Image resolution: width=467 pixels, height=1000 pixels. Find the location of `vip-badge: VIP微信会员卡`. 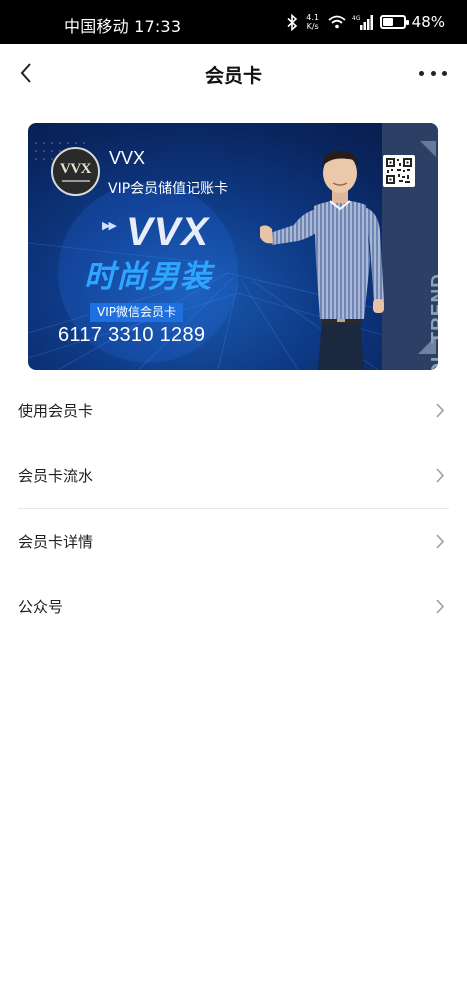

vip-badge: VIP微信会员卡 is located at coordinates (136, 312).